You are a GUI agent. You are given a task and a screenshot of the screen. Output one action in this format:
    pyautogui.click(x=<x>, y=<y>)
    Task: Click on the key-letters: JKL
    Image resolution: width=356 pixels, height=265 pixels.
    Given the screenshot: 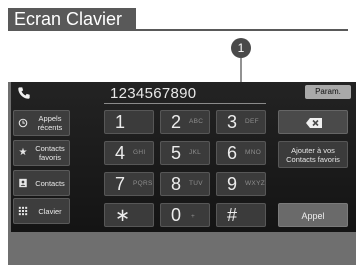 What is the action you would take?
    pyautogui.click(x=195, y=152)
    